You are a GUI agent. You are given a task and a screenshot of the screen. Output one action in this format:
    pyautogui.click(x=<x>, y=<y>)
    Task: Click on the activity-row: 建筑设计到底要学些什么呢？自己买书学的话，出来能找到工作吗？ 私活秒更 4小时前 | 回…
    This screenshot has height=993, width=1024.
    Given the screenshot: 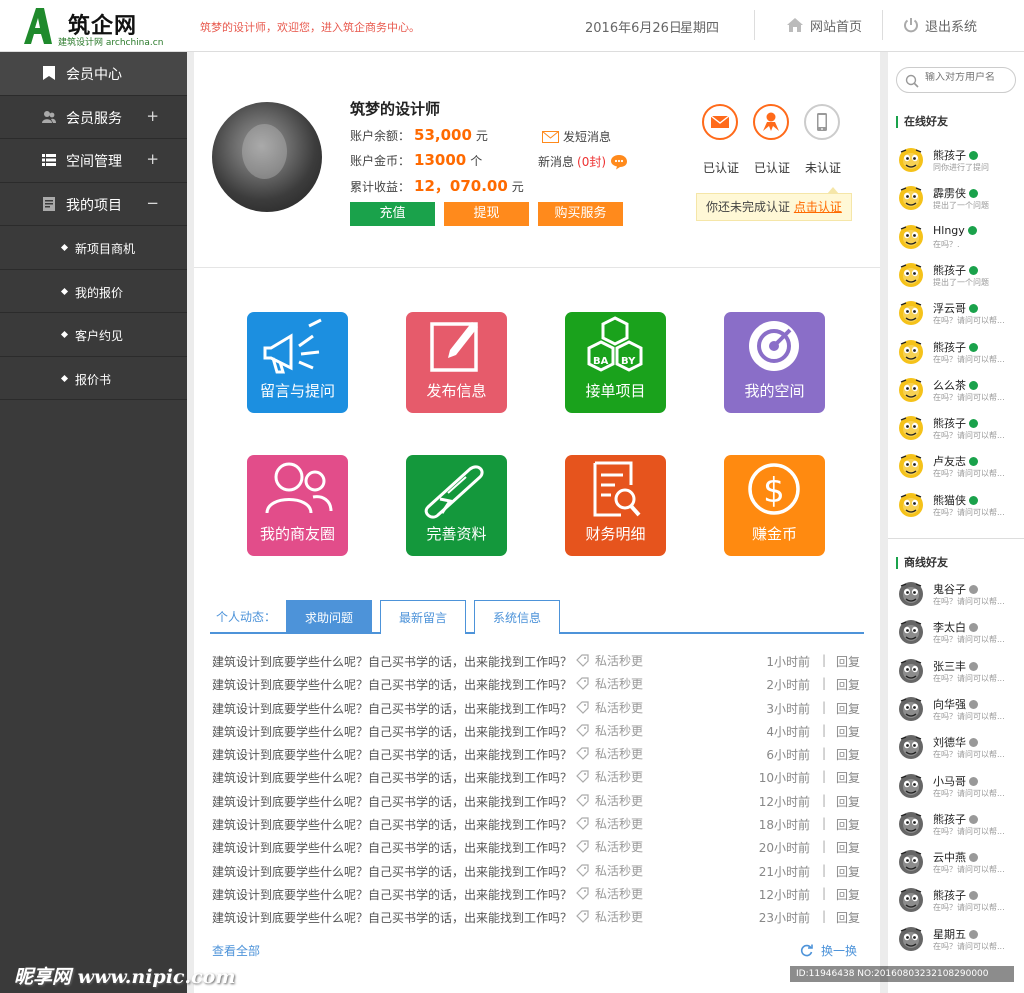 What is the action you would take?
    pyautogui.click(x=537, y=730)
    